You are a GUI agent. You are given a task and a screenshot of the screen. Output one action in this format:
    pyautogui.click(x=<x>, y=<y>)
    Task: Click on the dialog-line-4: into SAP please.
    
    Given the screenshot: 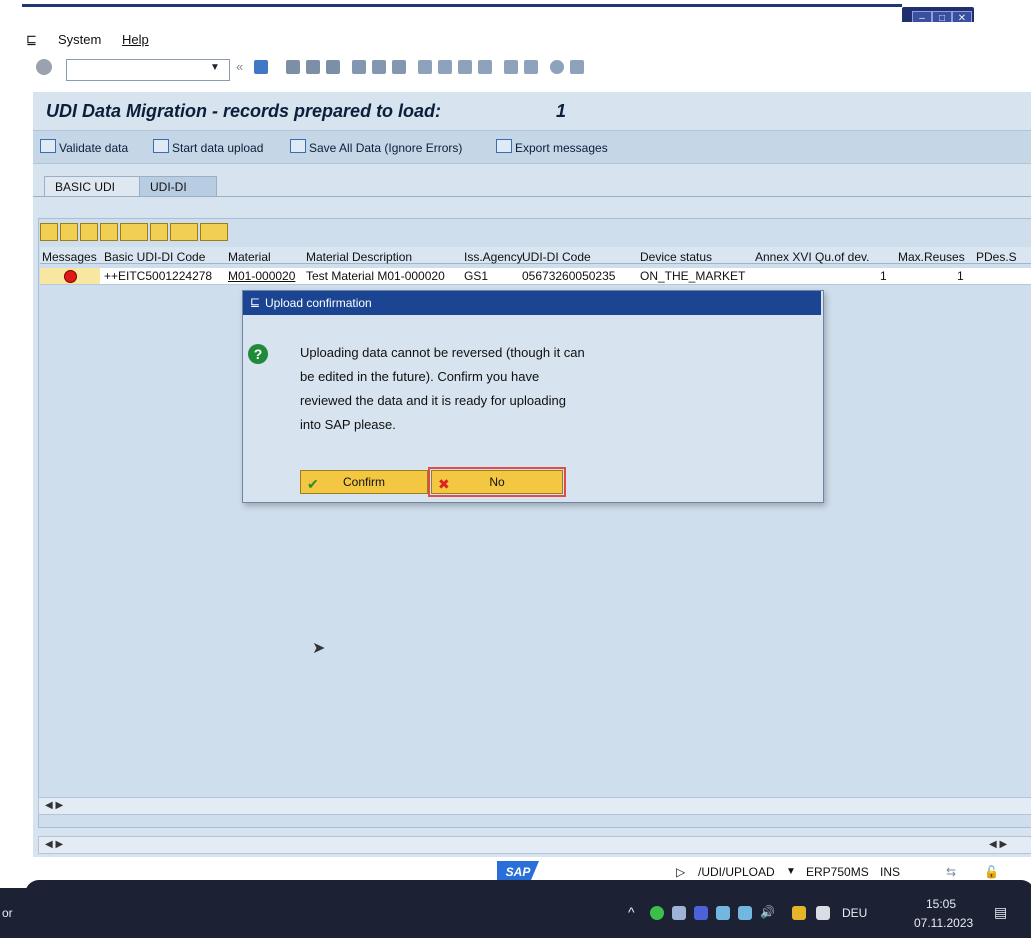 What is the action you would take?
    pyautogui.click(x=348, y=424)
    